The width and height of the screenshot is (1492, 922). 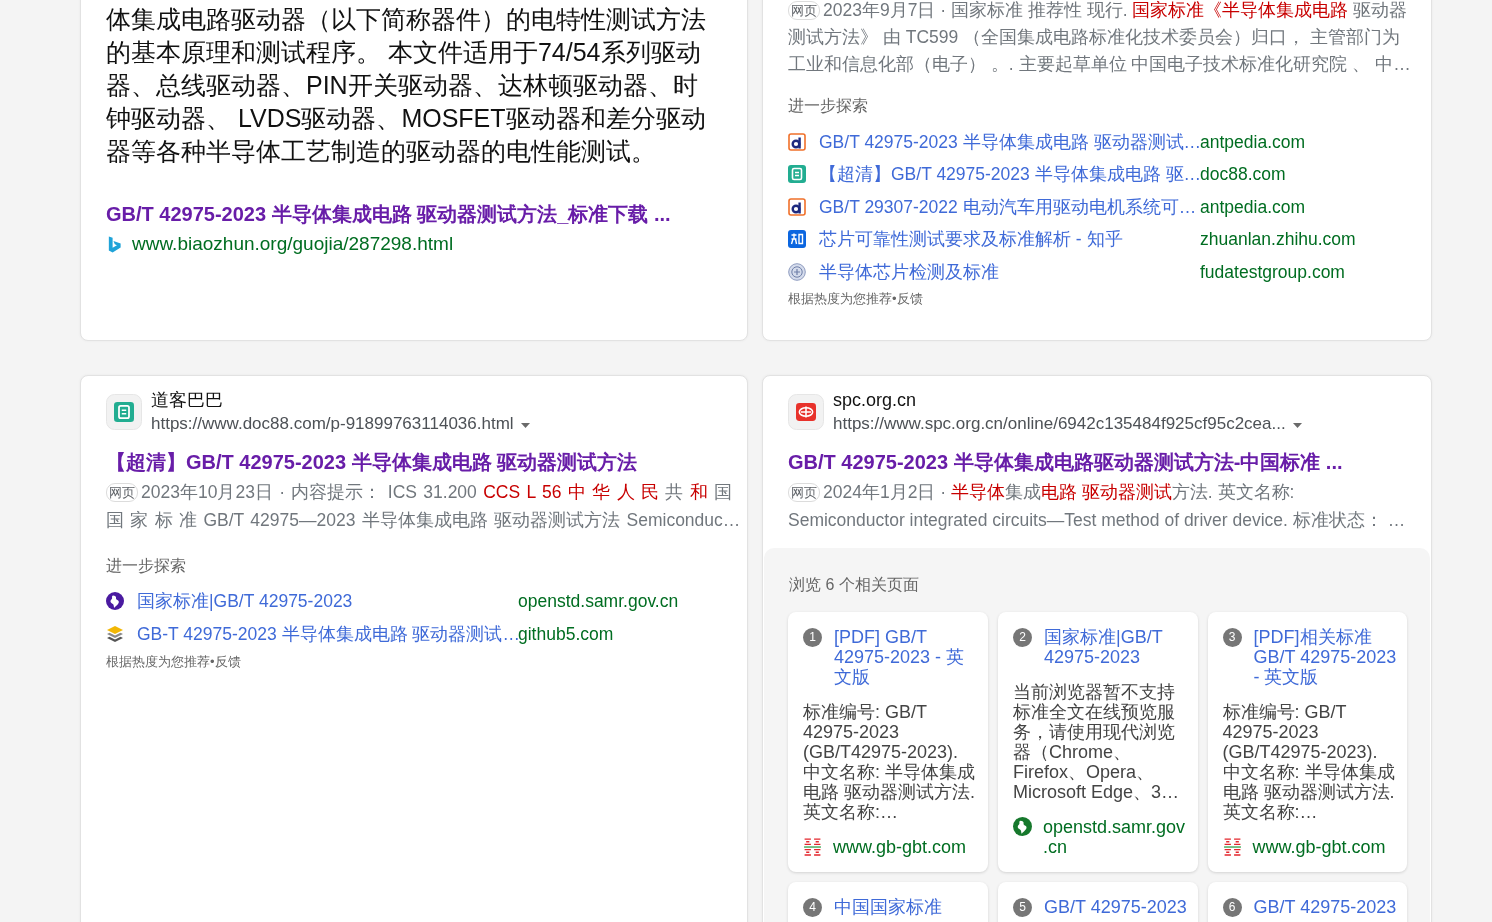 What do you see at coordinates (1232, 637) in the screenshot?
I see `rank-number: 3` at bounding box center [1232, 637].